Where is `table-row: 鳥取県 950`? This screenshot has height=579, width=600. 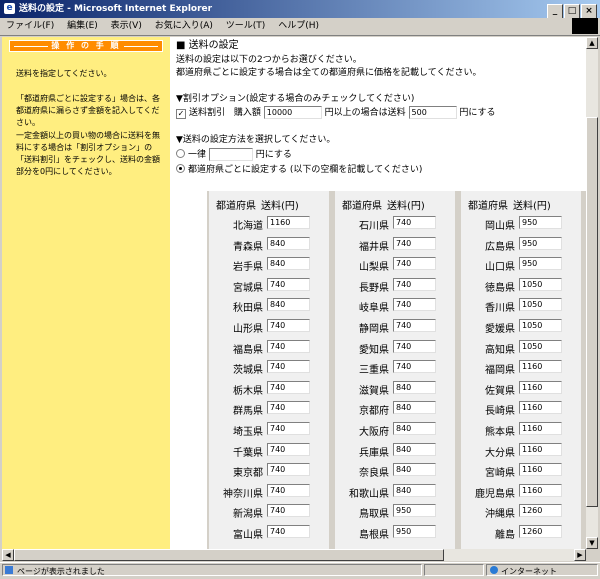 table-row: 鳥取県 950 is located at coordinates (395, 511).